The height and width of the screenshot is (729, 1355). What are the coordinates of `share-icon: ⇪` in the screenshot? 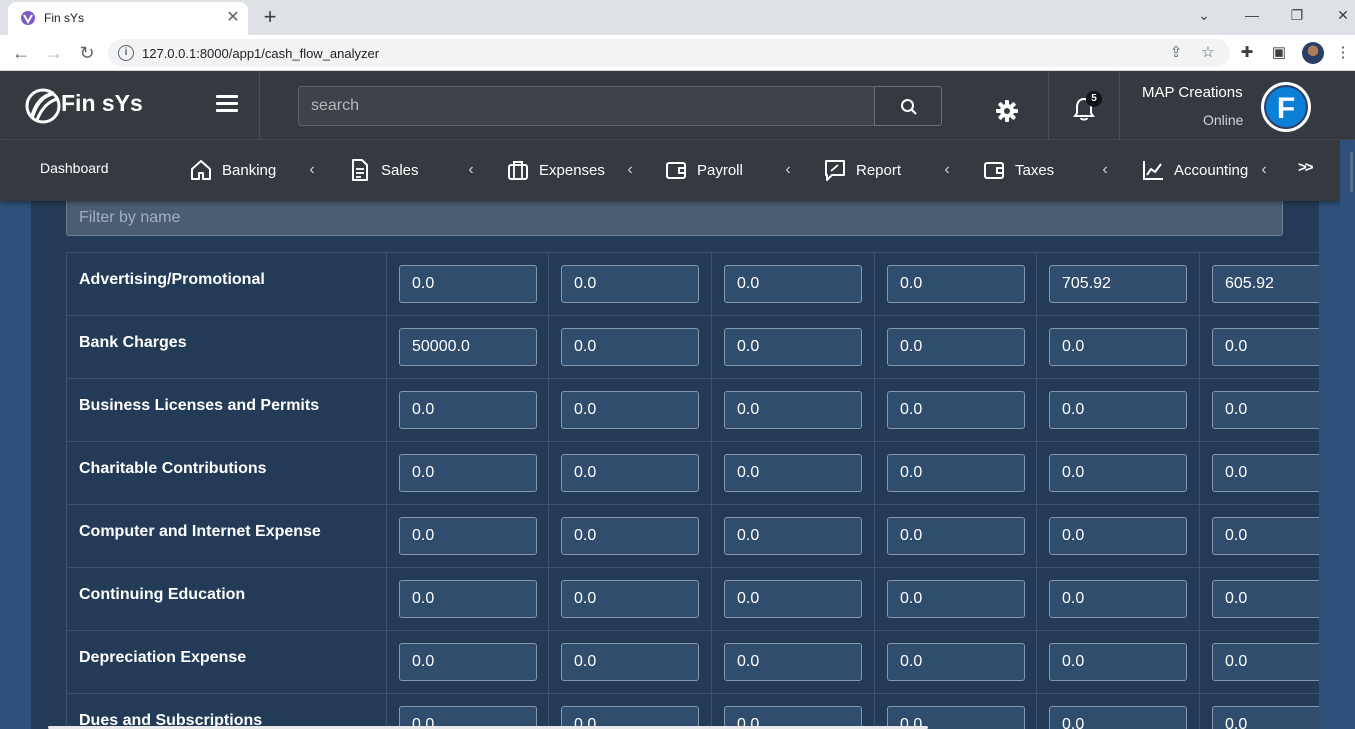 It's located at (1176, 53).